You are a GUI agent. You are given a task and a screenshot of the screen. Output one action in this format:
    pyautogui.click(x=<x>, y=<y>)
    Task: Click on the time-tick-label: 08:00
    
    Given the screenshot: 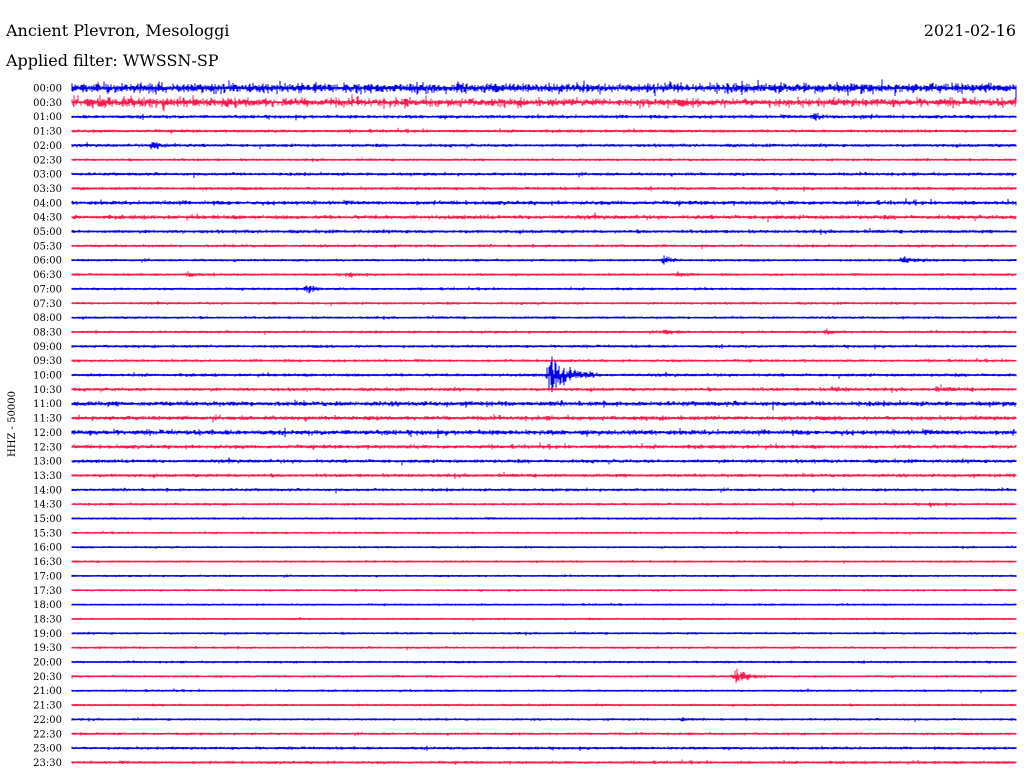 What is the action you would take?
    pyautogui.click(x=47, y=318)
    